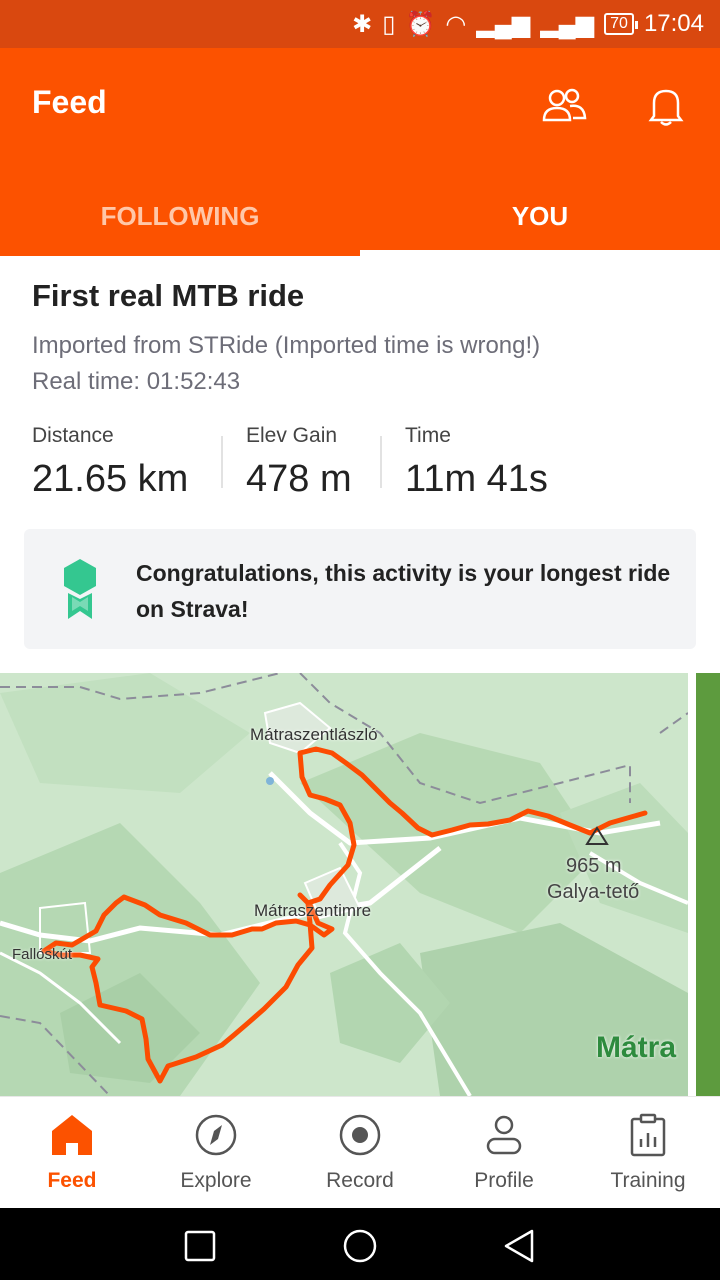  I want to click on nav-label: Record, so click(360, 1180).